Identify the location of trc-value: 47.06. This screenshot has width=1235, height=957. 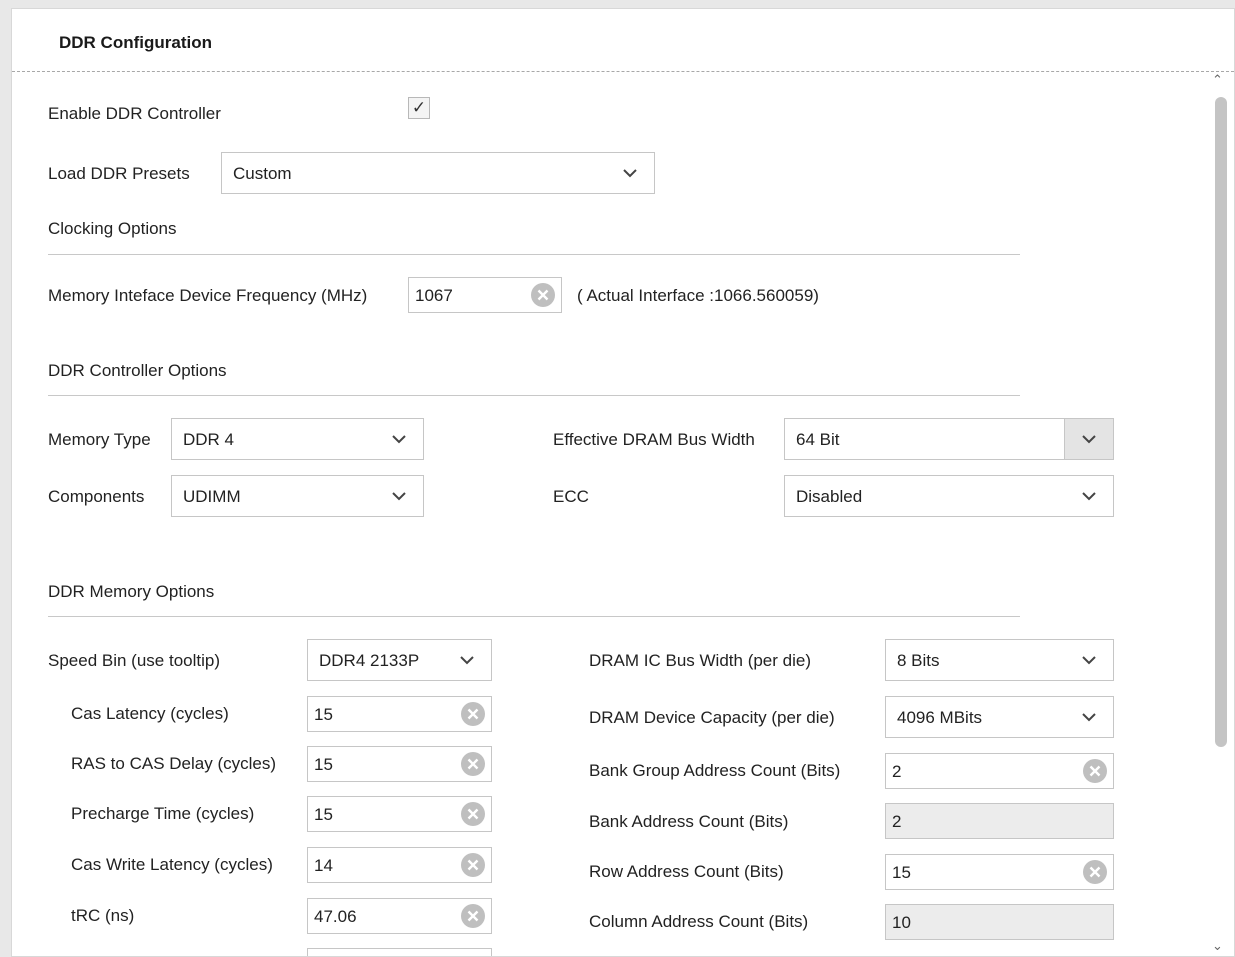
(335, 916).